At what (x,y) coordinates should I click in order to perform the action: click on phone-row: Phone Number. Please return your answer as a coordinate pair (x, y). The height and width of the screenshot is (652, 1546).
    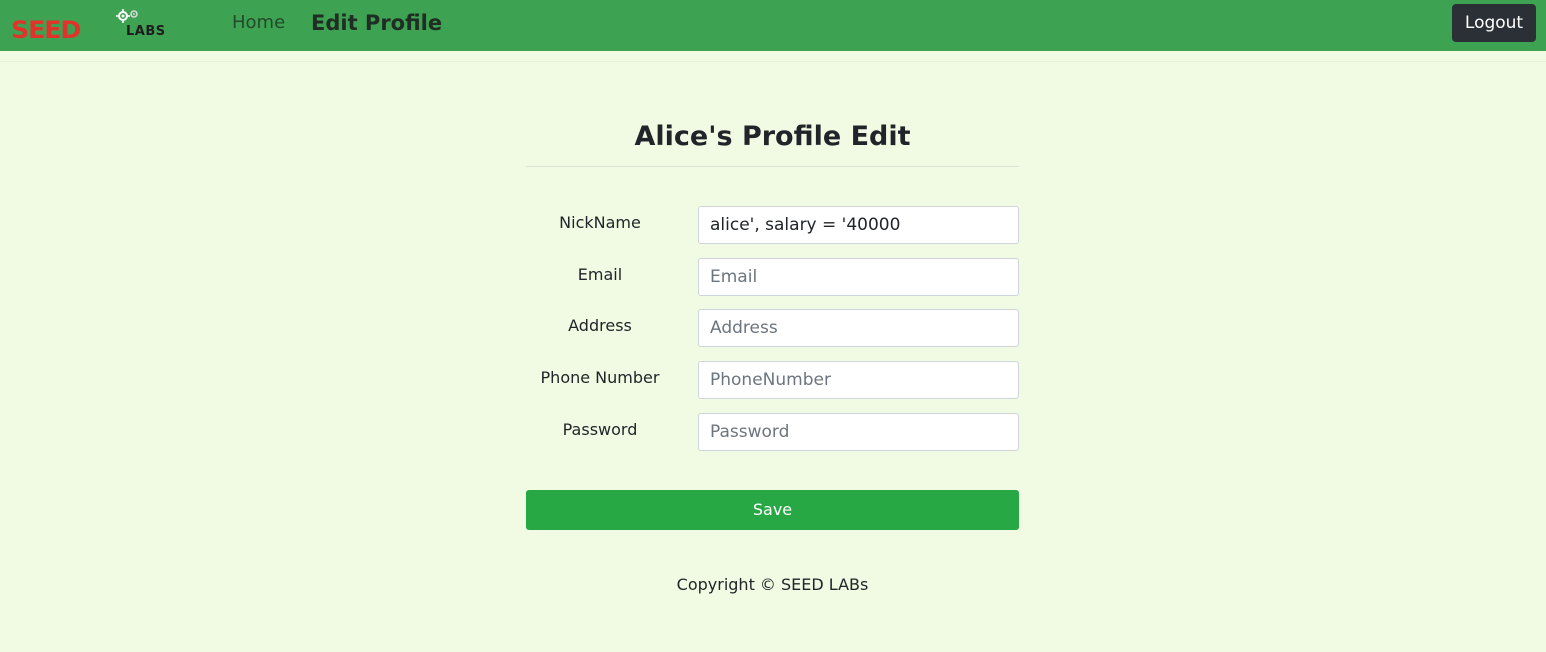
    Looking at the image, I should click on (772, 380).